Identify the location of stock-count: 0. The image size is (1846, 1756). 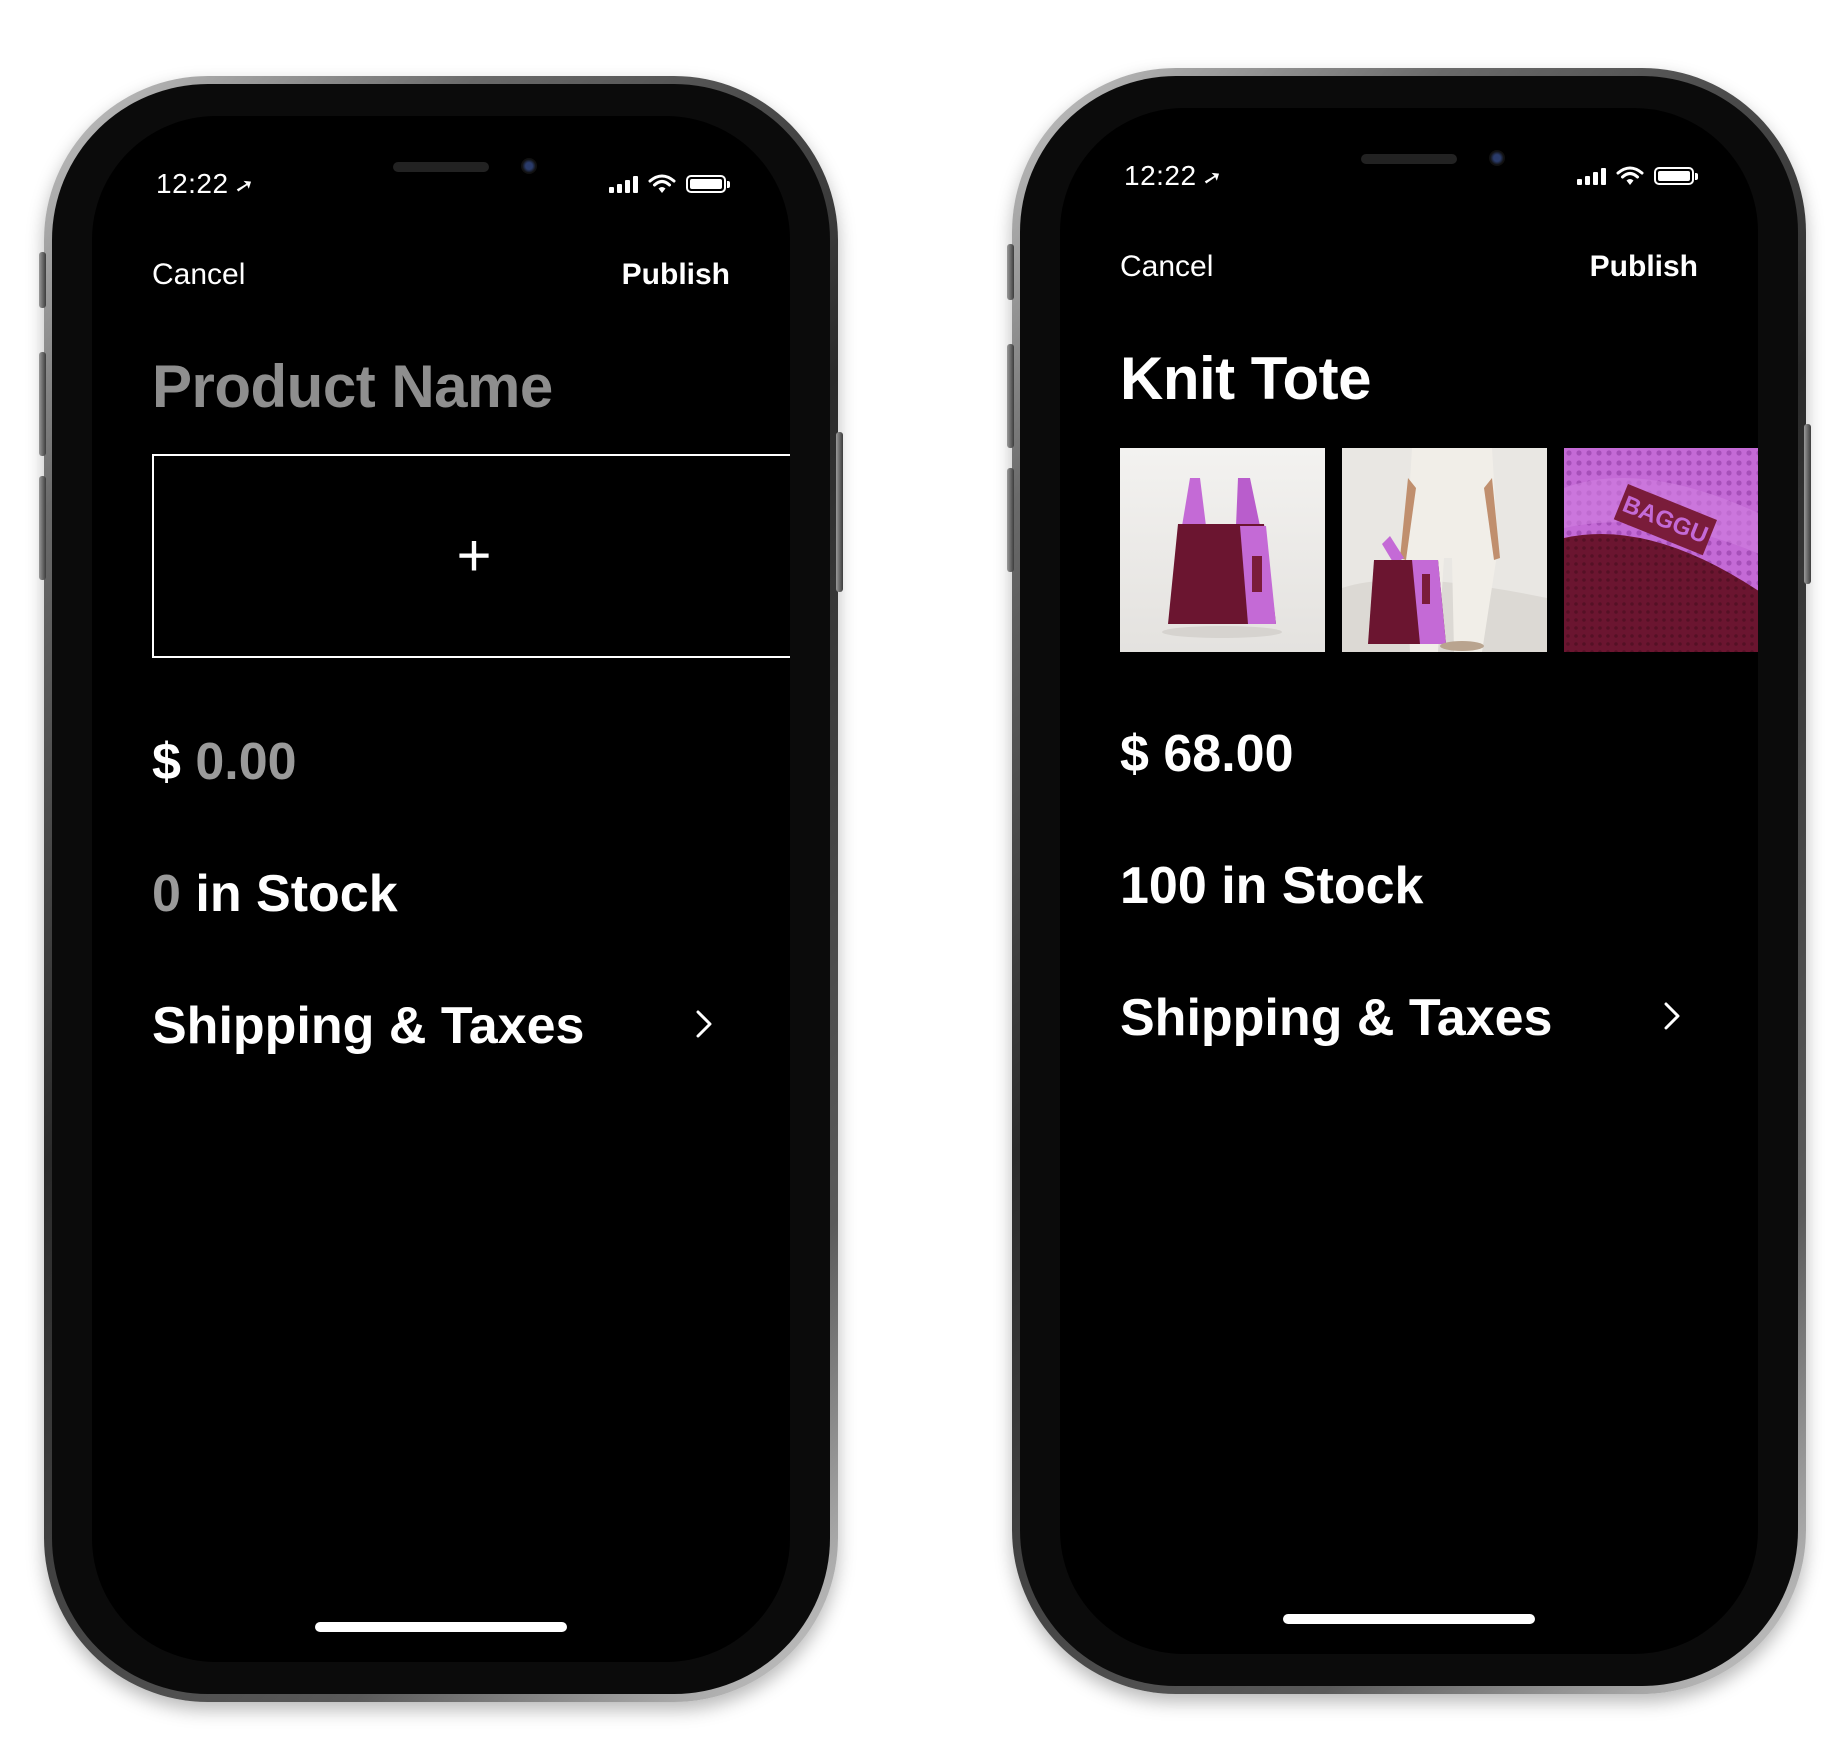
(166, 894).